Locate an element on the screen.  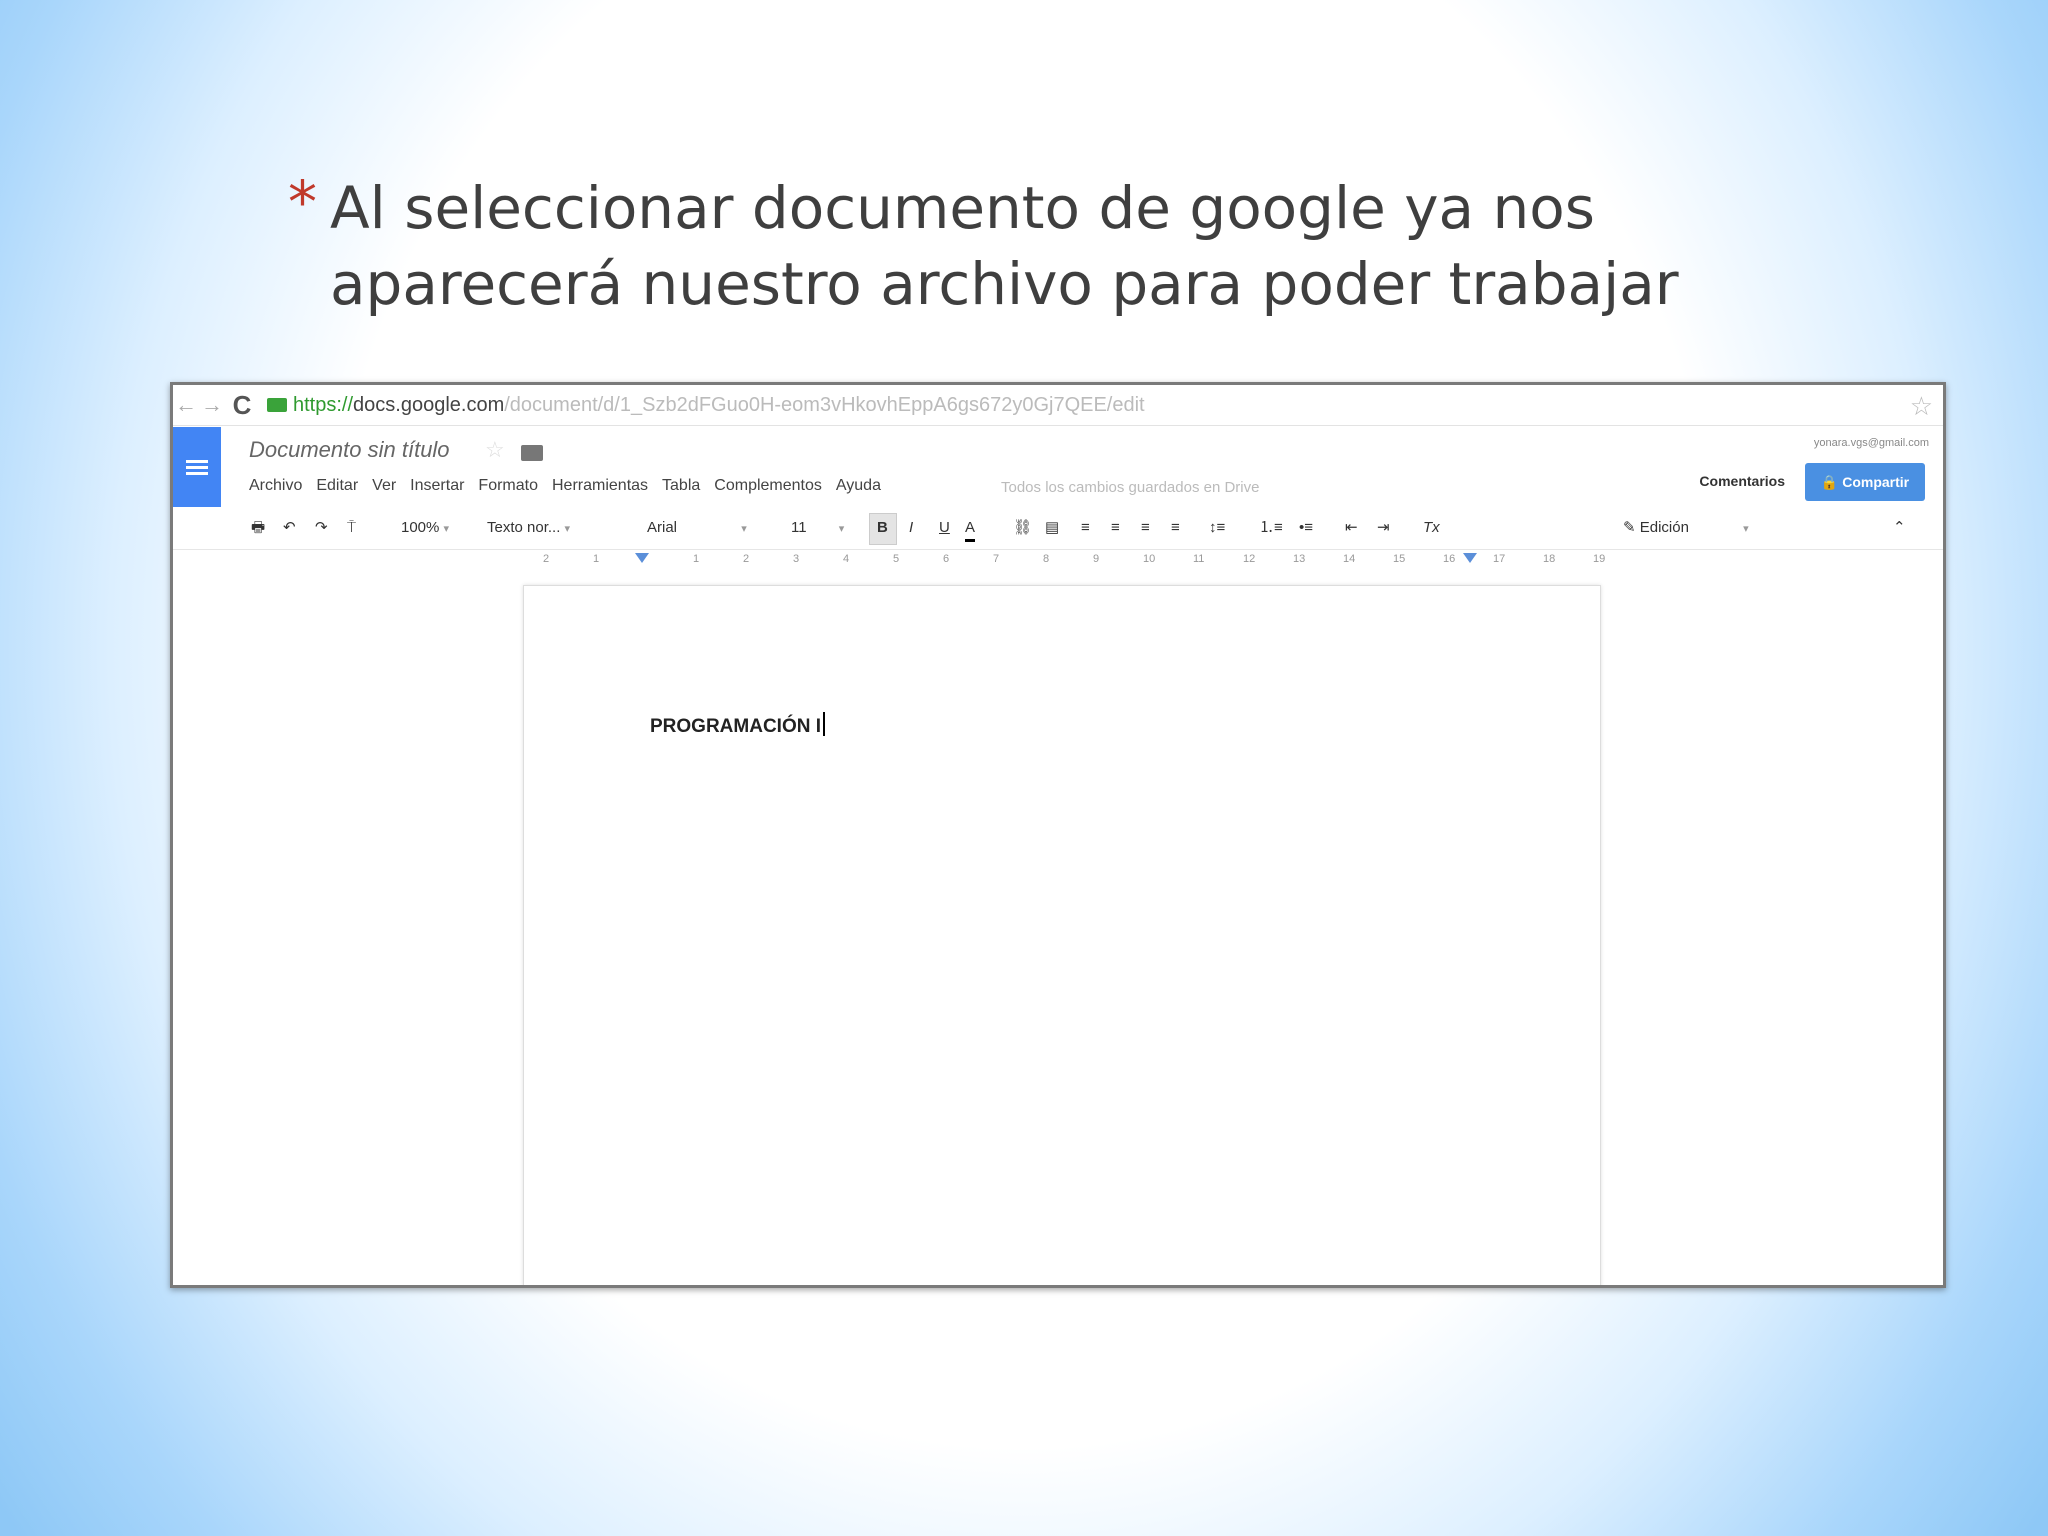
url-scheme: https:// is located at coordinates (323, 404).